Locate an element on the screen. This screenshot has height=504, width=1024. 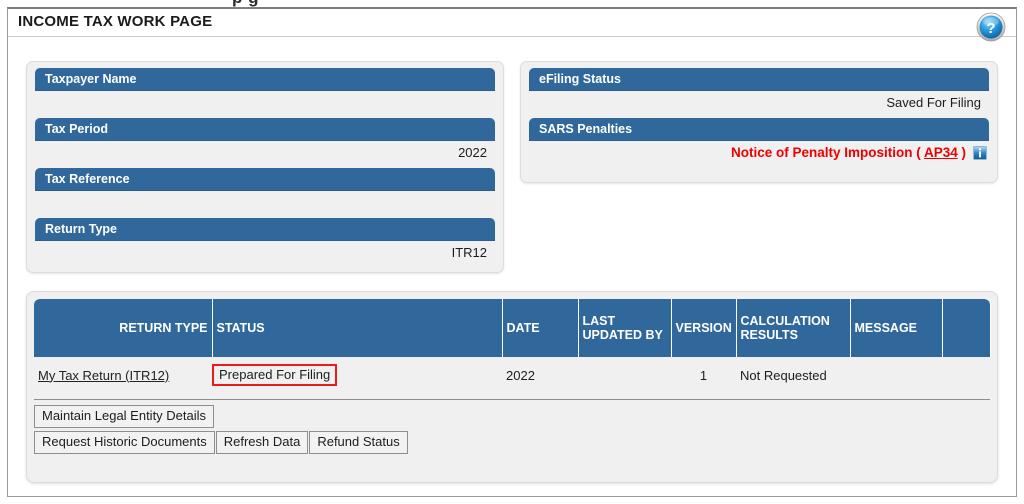
sars-penalties-value: Notice of Penalty Imposition ( AP34 ) is located at coordinates (759, 153).